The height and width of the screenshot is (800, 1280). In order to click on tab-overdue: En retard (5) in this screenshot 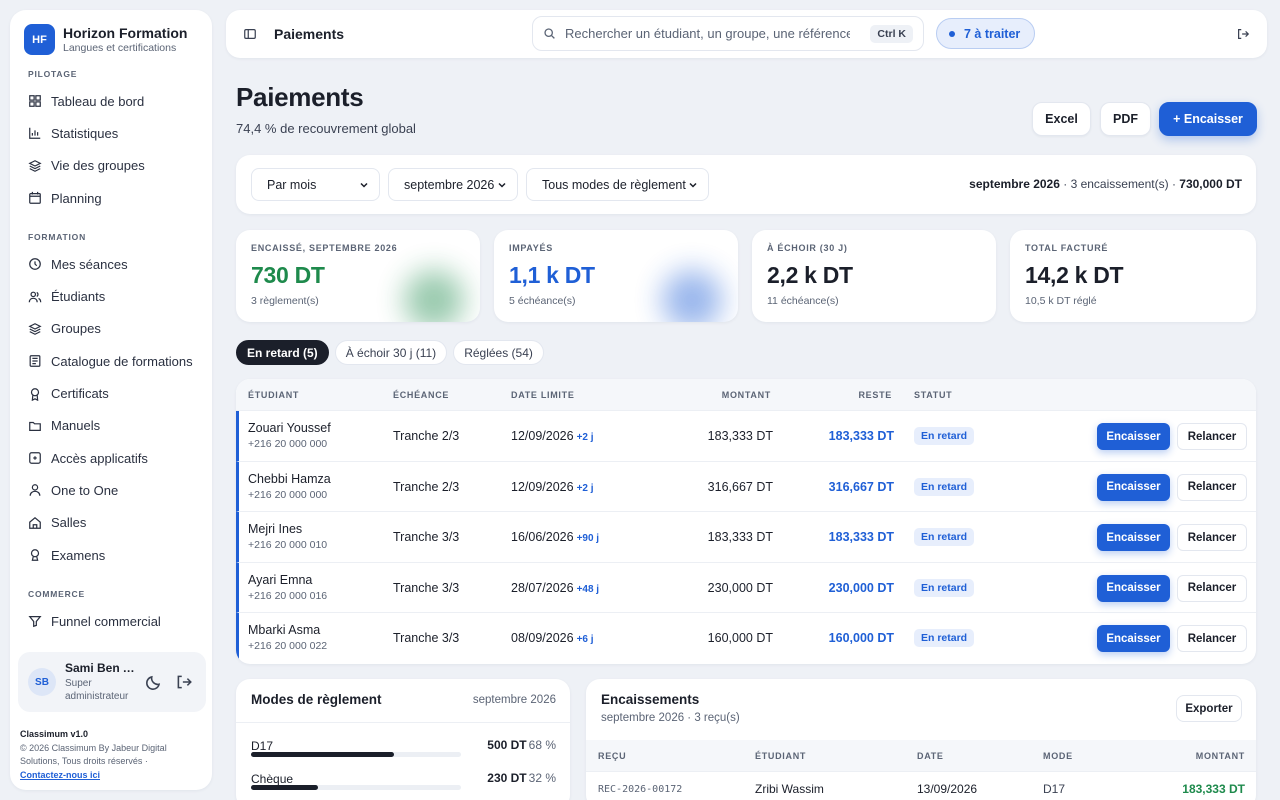, I will do `click(282, 352)`.